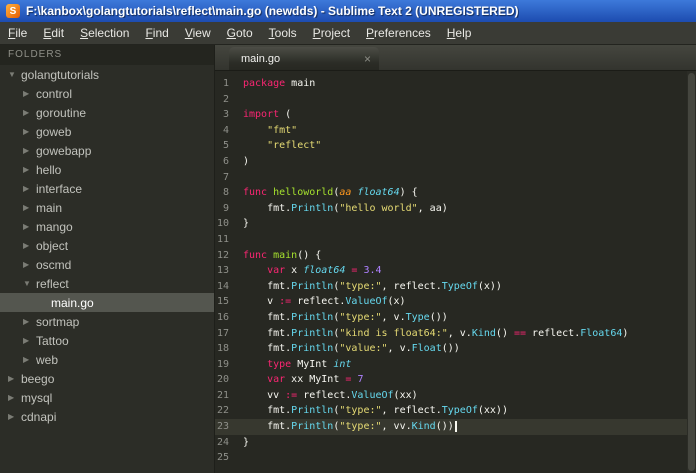 The image size is (696, 473). What do you see at coordinates (455, 146) in the screenshot?
I see `code-line-5: 5 "reflect"` at bounding box center [455, 146].